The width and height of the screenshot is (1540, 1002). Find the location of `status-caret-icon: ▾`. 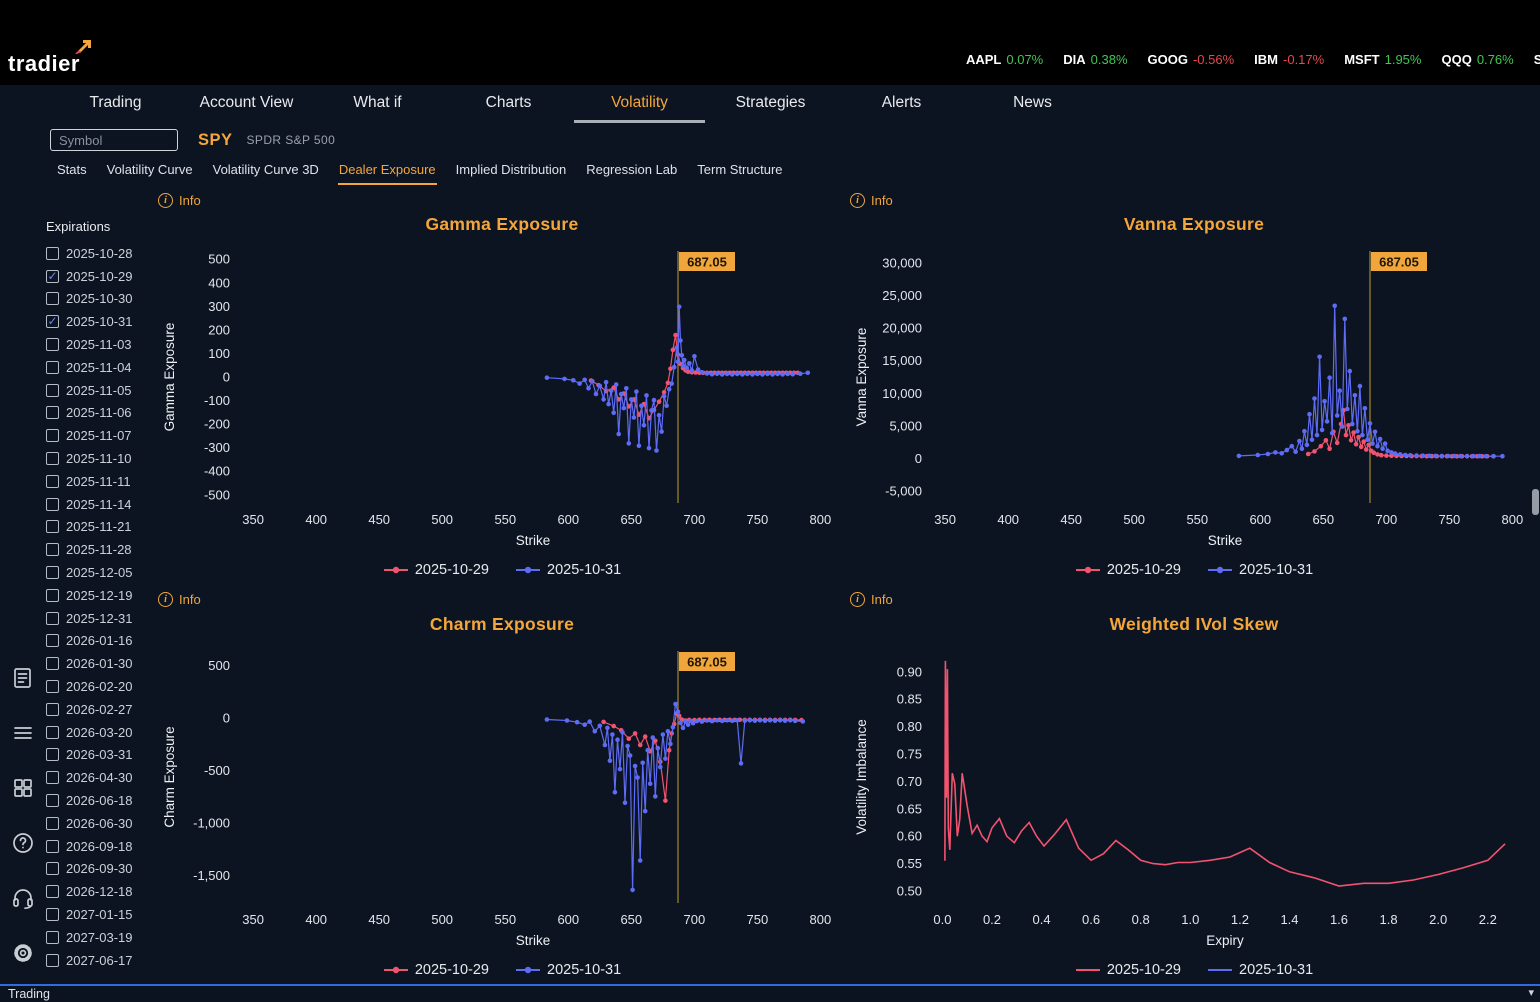

status-caret-icon: ▾ is located at coordinates (1531, 992).